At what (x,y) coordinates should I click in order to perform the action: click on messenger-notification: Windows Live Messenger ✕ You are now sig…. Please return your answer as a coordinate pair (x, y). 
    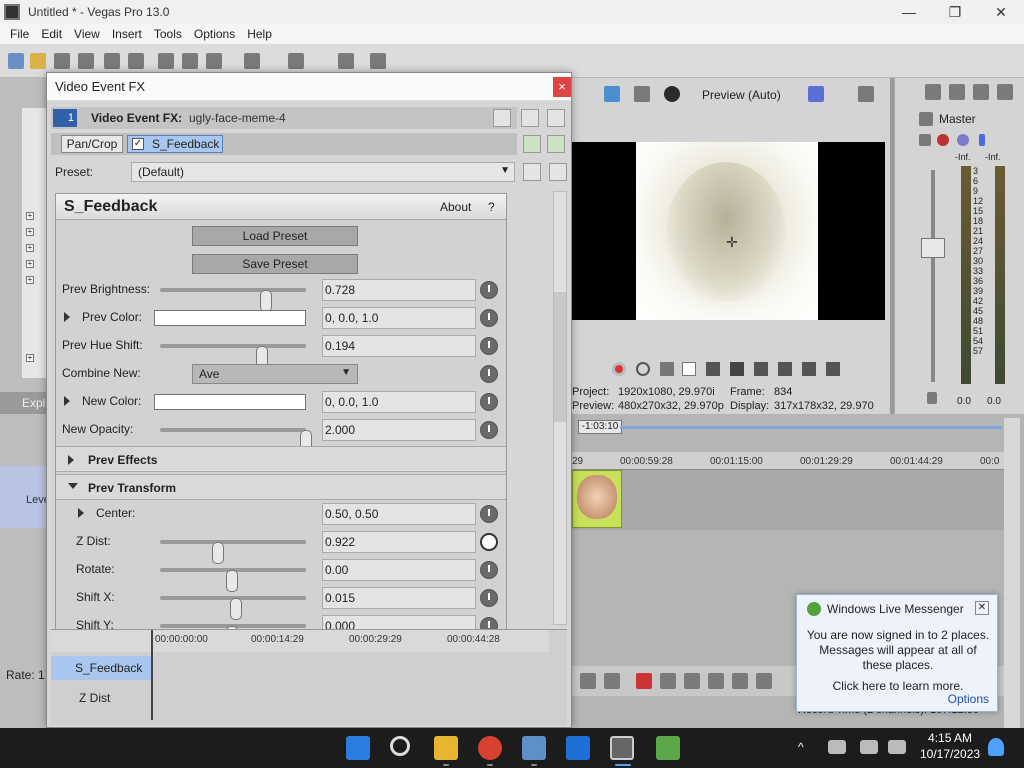
    Looking at the image, I should click on (897, 653).